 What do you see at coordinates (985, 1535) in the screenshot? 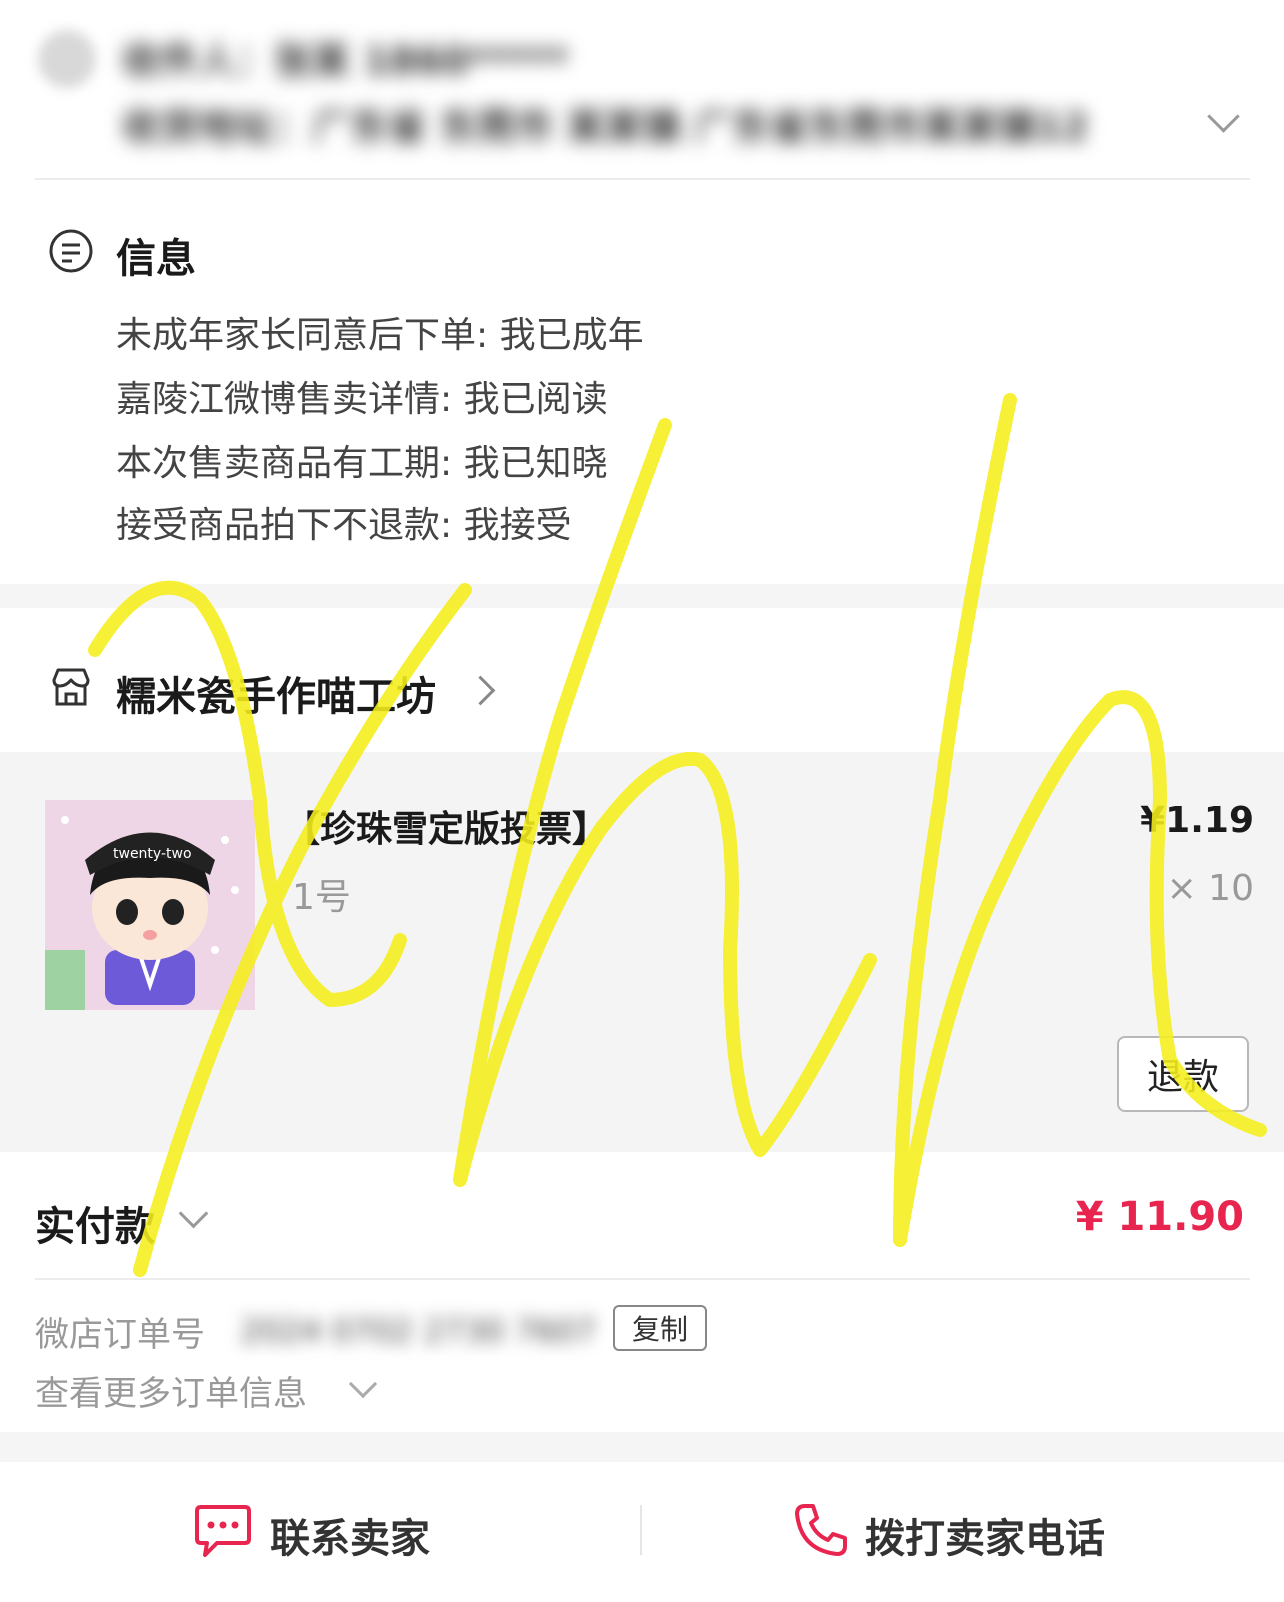
I see `call-seller-button: 拨打卖家电话` at bounding box center [985, 1535].